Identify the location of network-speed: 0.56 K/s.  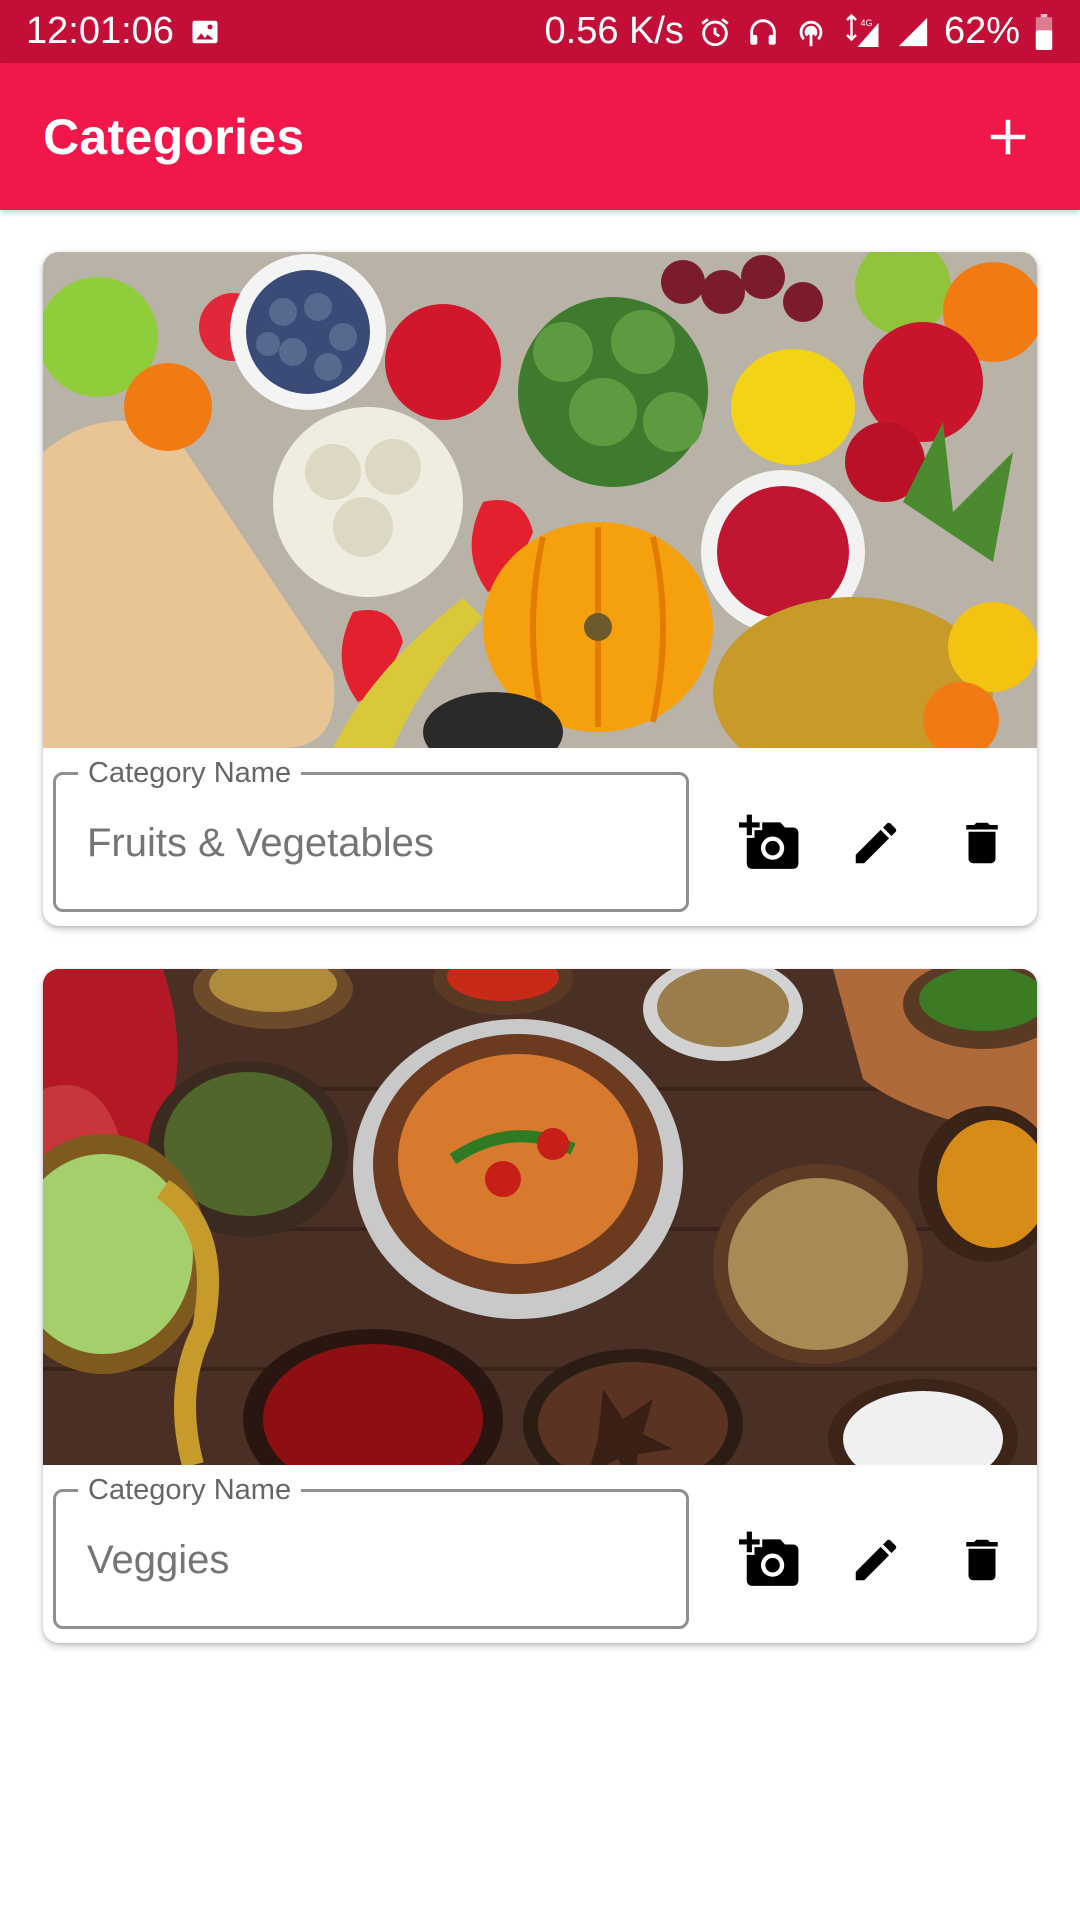
(614, 31).